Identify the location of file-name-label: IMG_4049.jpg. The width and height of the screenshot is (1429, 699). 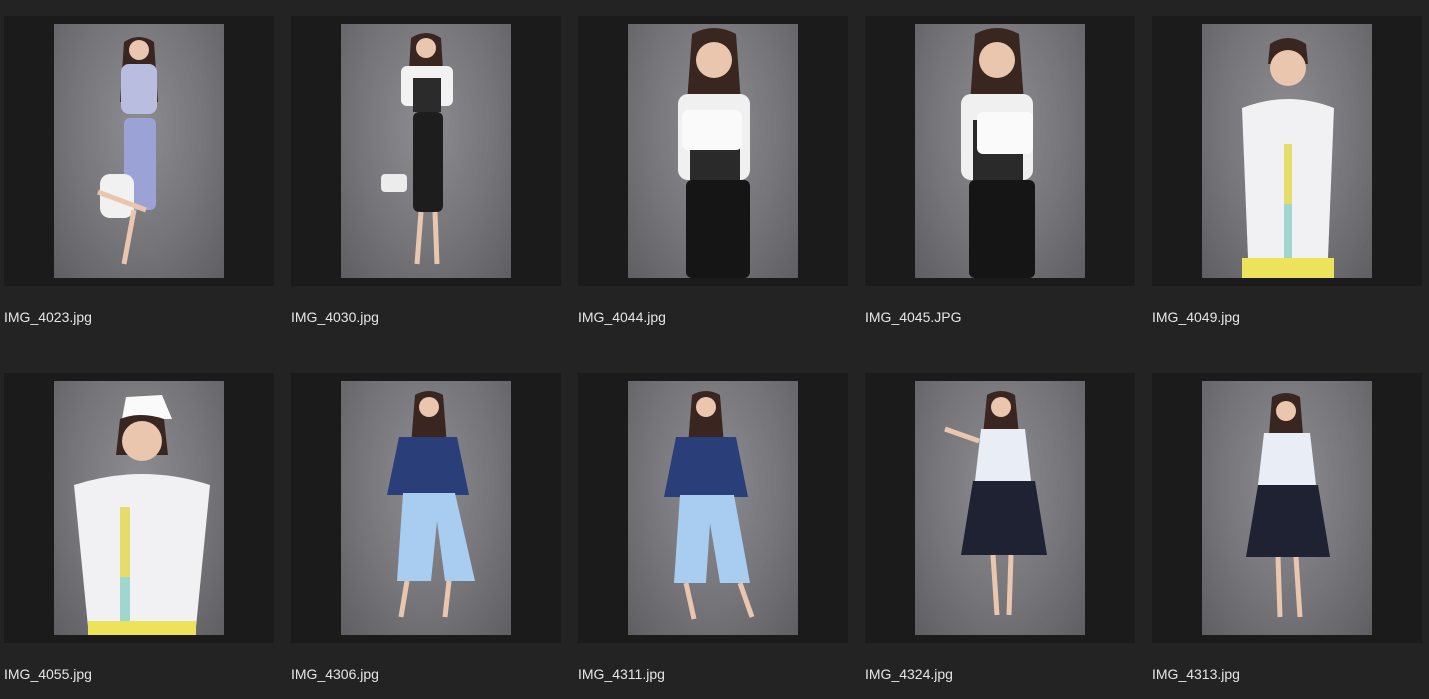
(1196, 317).